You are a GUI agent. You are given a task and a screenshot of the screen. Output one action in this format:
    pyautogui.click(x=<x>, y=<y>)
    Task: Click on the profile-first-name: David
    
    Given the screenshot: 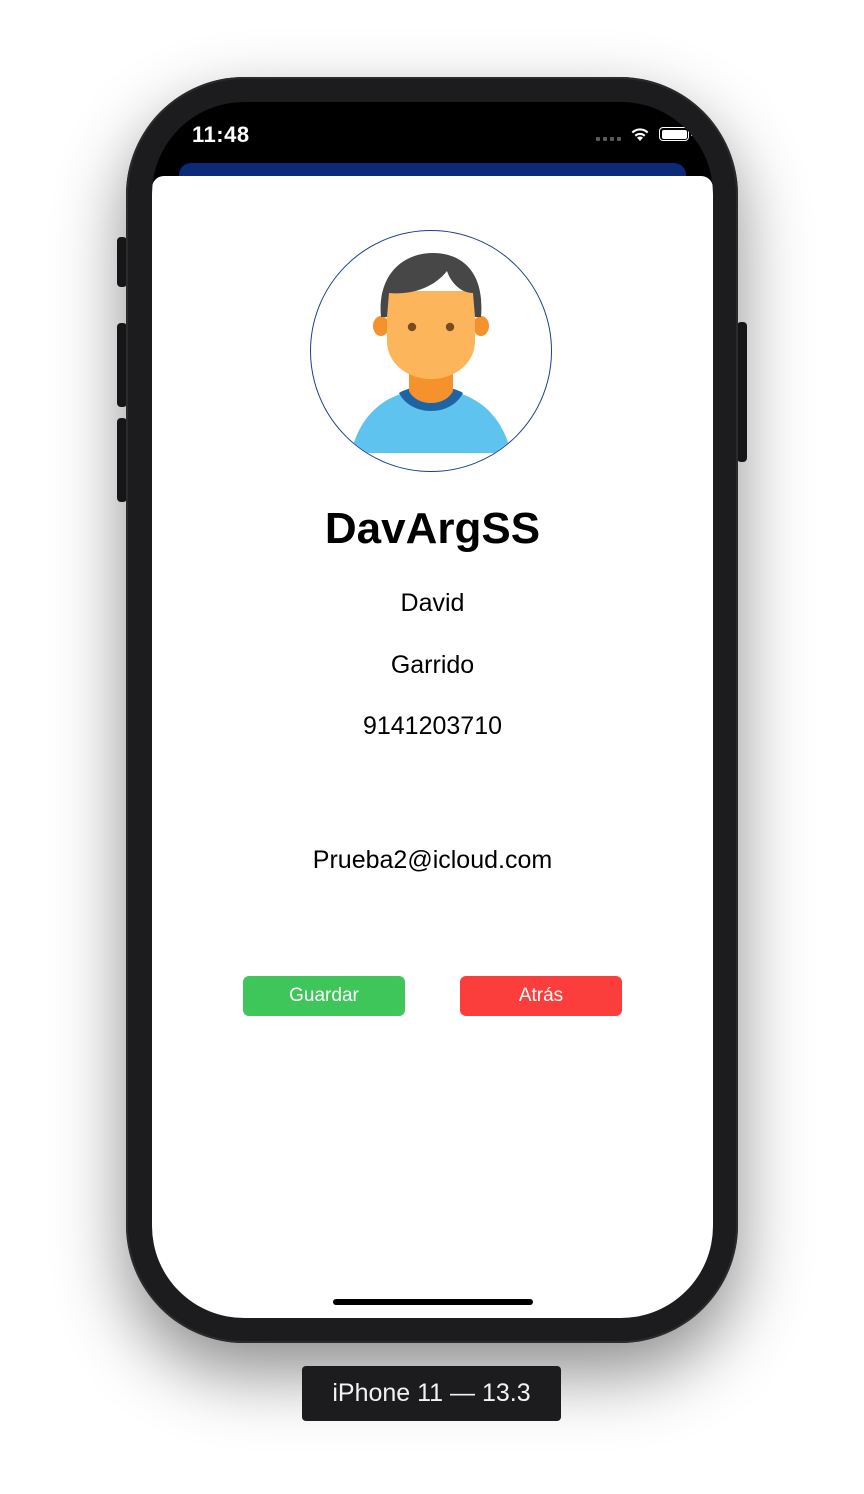 What is the action you would take?
    pyautogui.click(x=432, y=603)
    